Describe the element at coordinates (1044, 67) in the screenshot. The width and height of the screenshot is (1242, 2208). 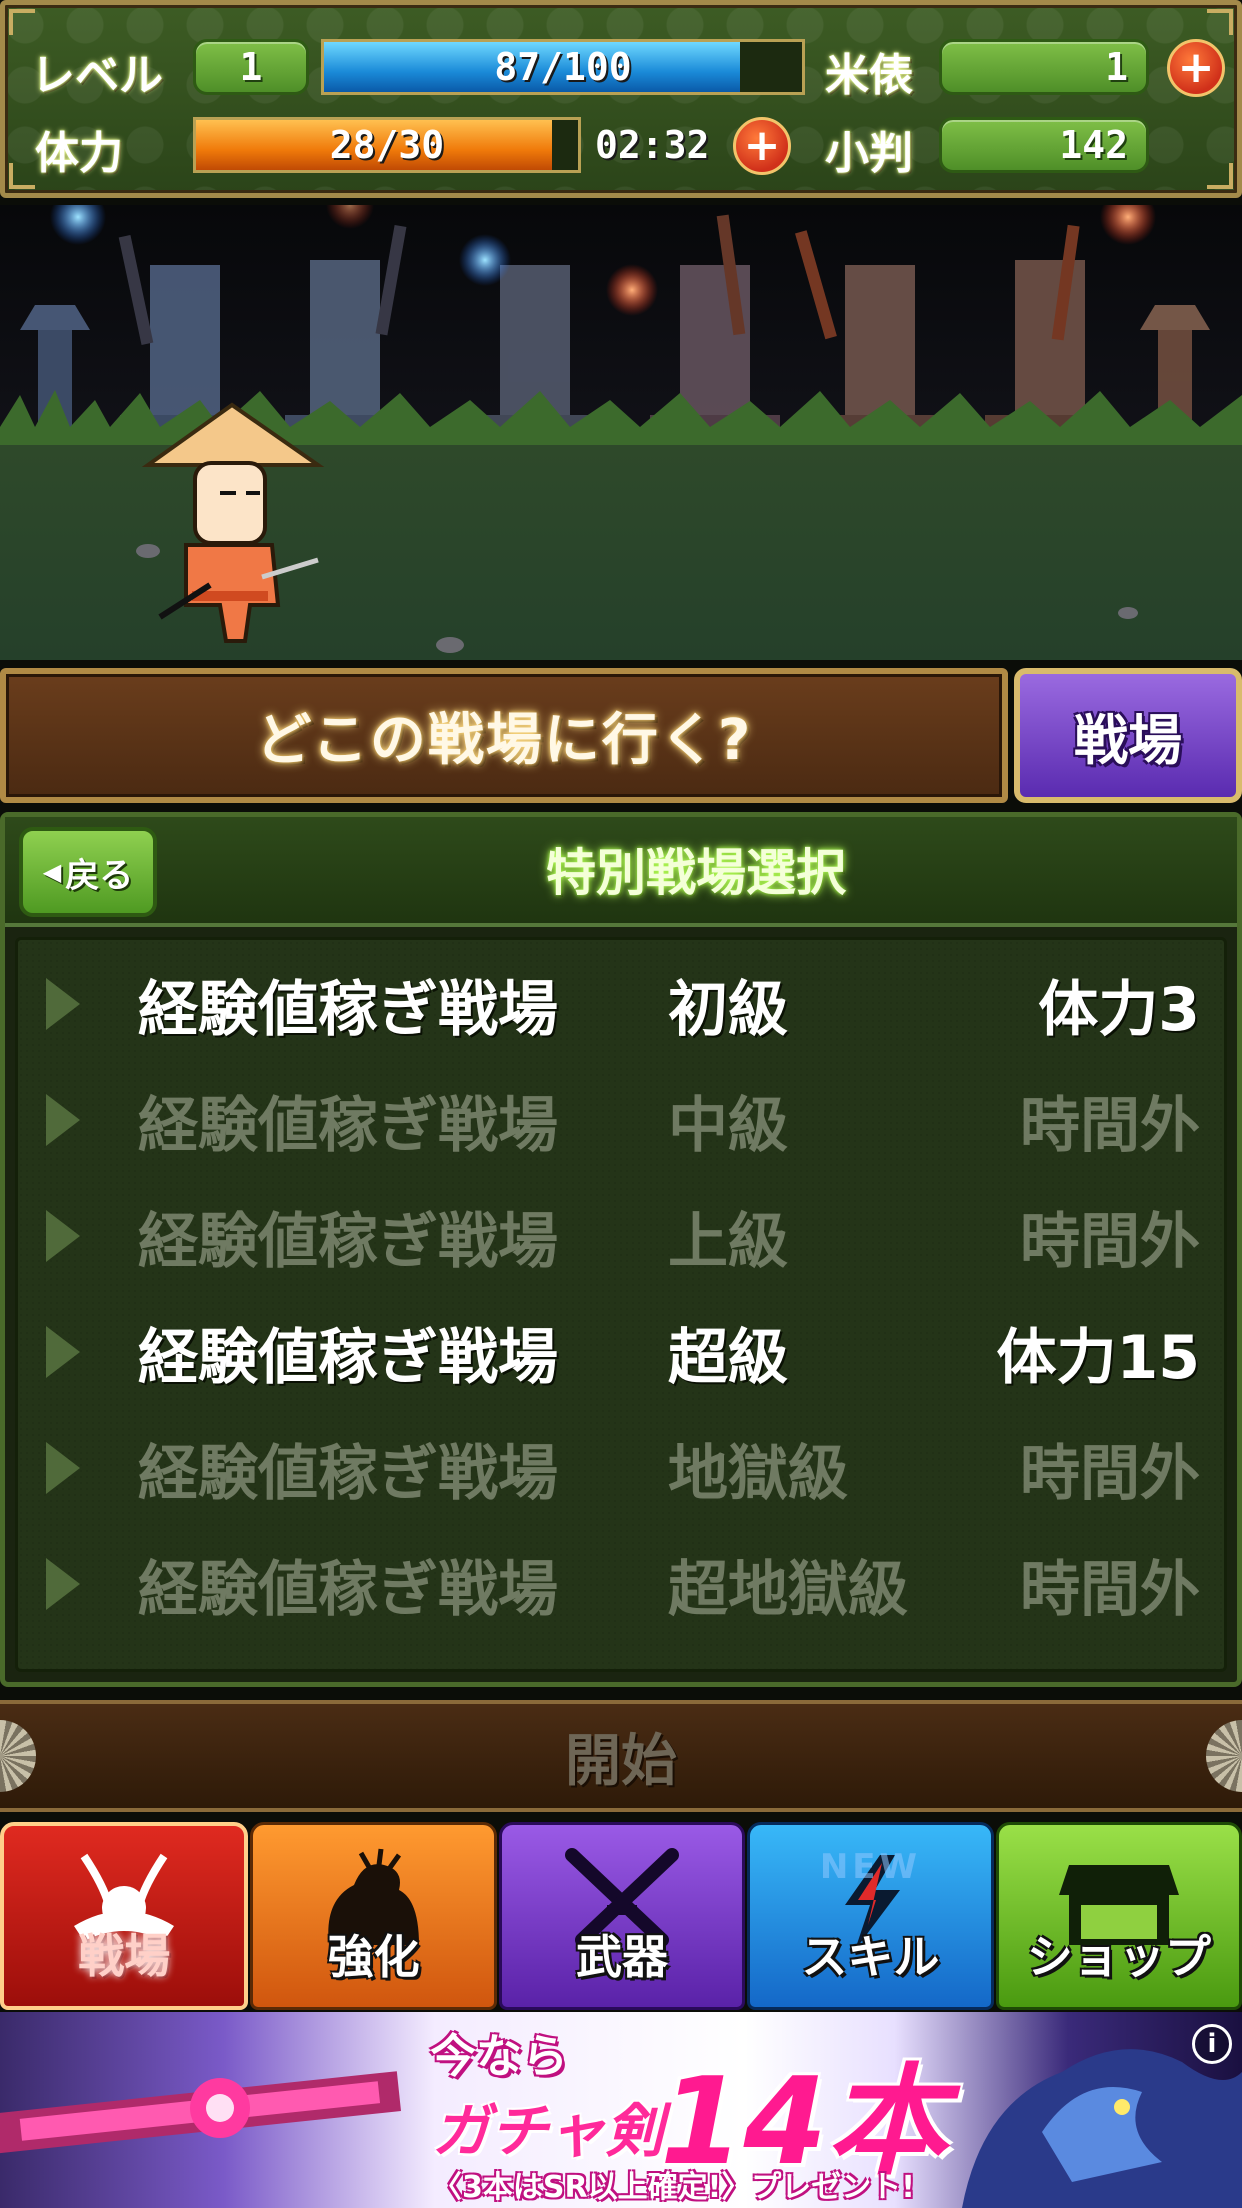
I see `rice-value: 1` at that location.